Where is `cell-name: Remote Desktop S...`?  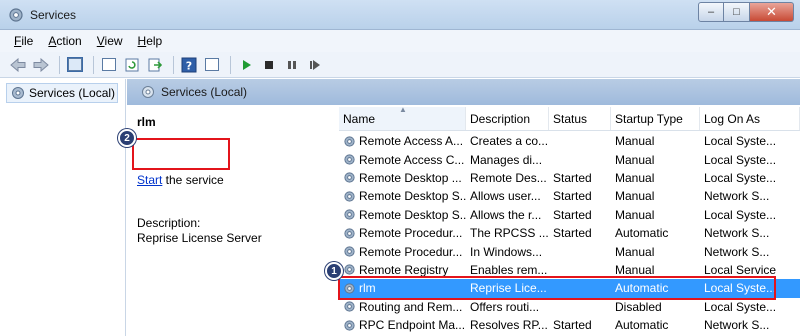 cell-name: Remote Desktop S... is located at coordinates (402, 196).